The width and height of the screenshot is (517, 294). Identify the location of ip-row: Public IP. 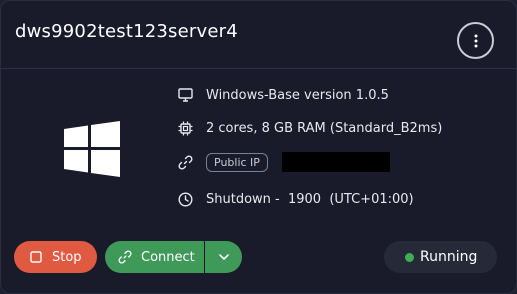
(283, 162).